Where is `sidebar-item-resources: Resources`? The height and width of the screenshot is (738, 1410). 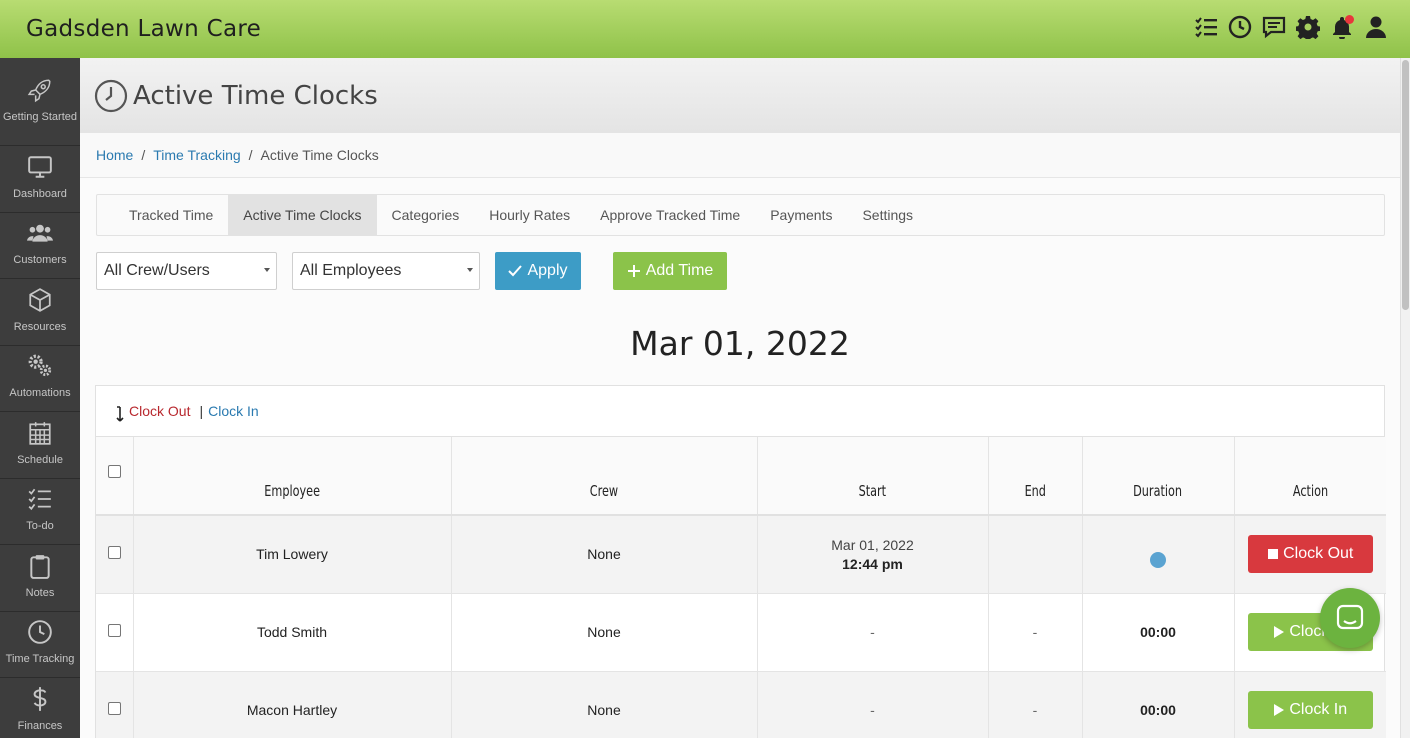
sidebar-item-resources: Resources is located at coordinates (40, 312).